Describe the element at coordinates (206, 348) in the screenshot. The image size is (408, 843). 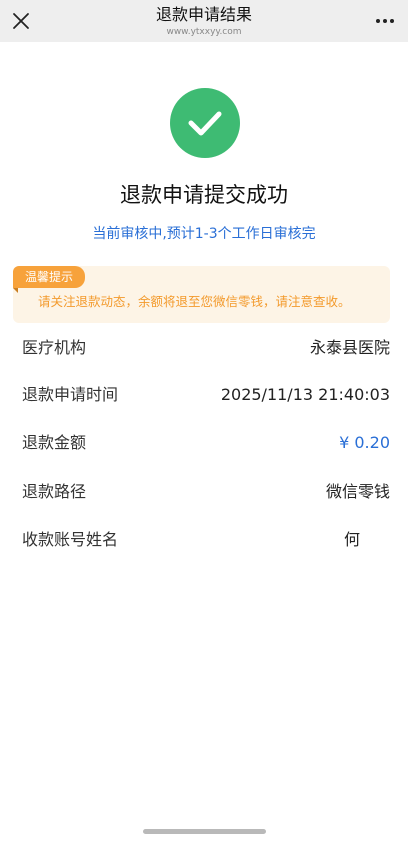
I see `info-row-institution: 医疗机构 永泰县医院` at that location.